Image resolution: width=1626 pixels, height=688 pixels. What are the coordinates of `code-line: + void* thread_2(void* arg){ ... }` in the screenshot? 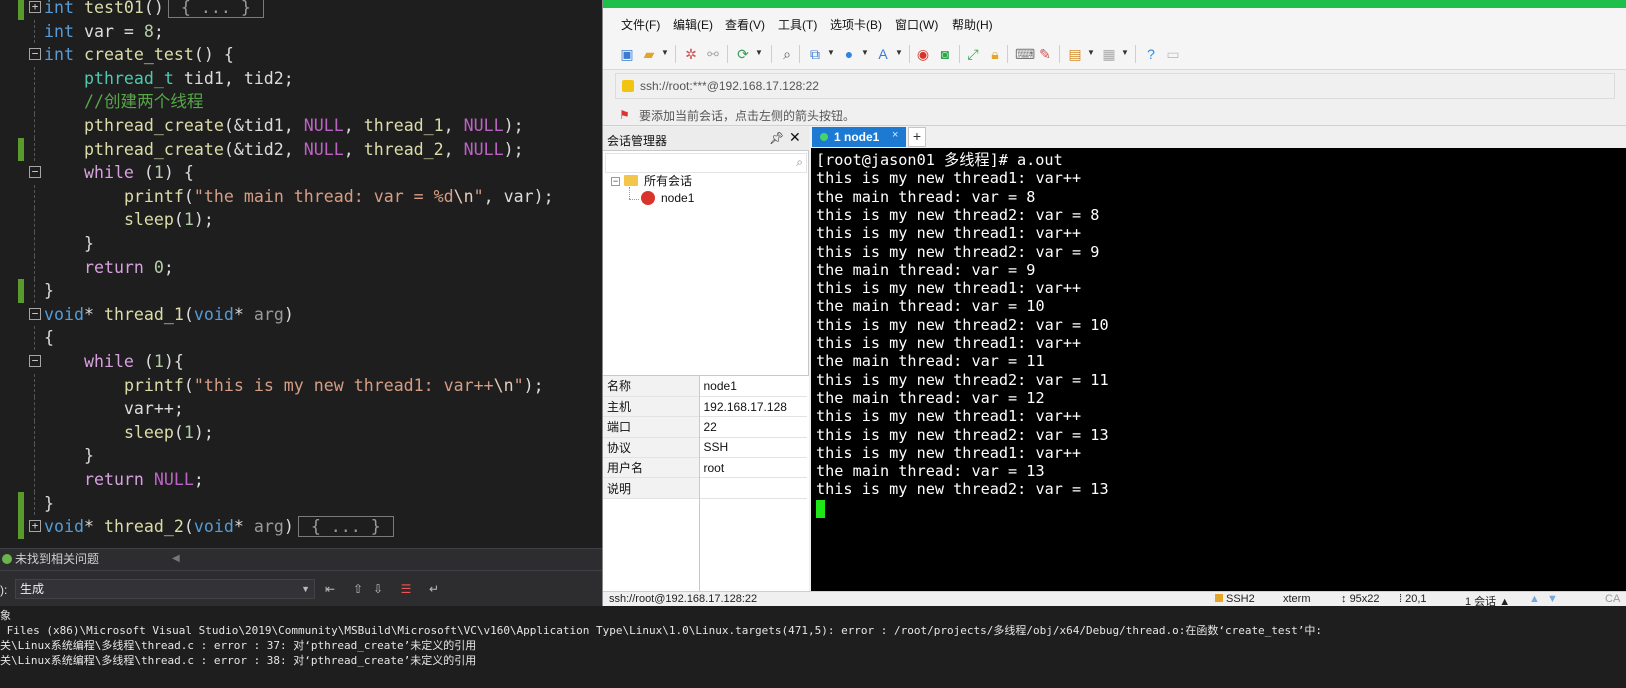 It's located at (301, 527).